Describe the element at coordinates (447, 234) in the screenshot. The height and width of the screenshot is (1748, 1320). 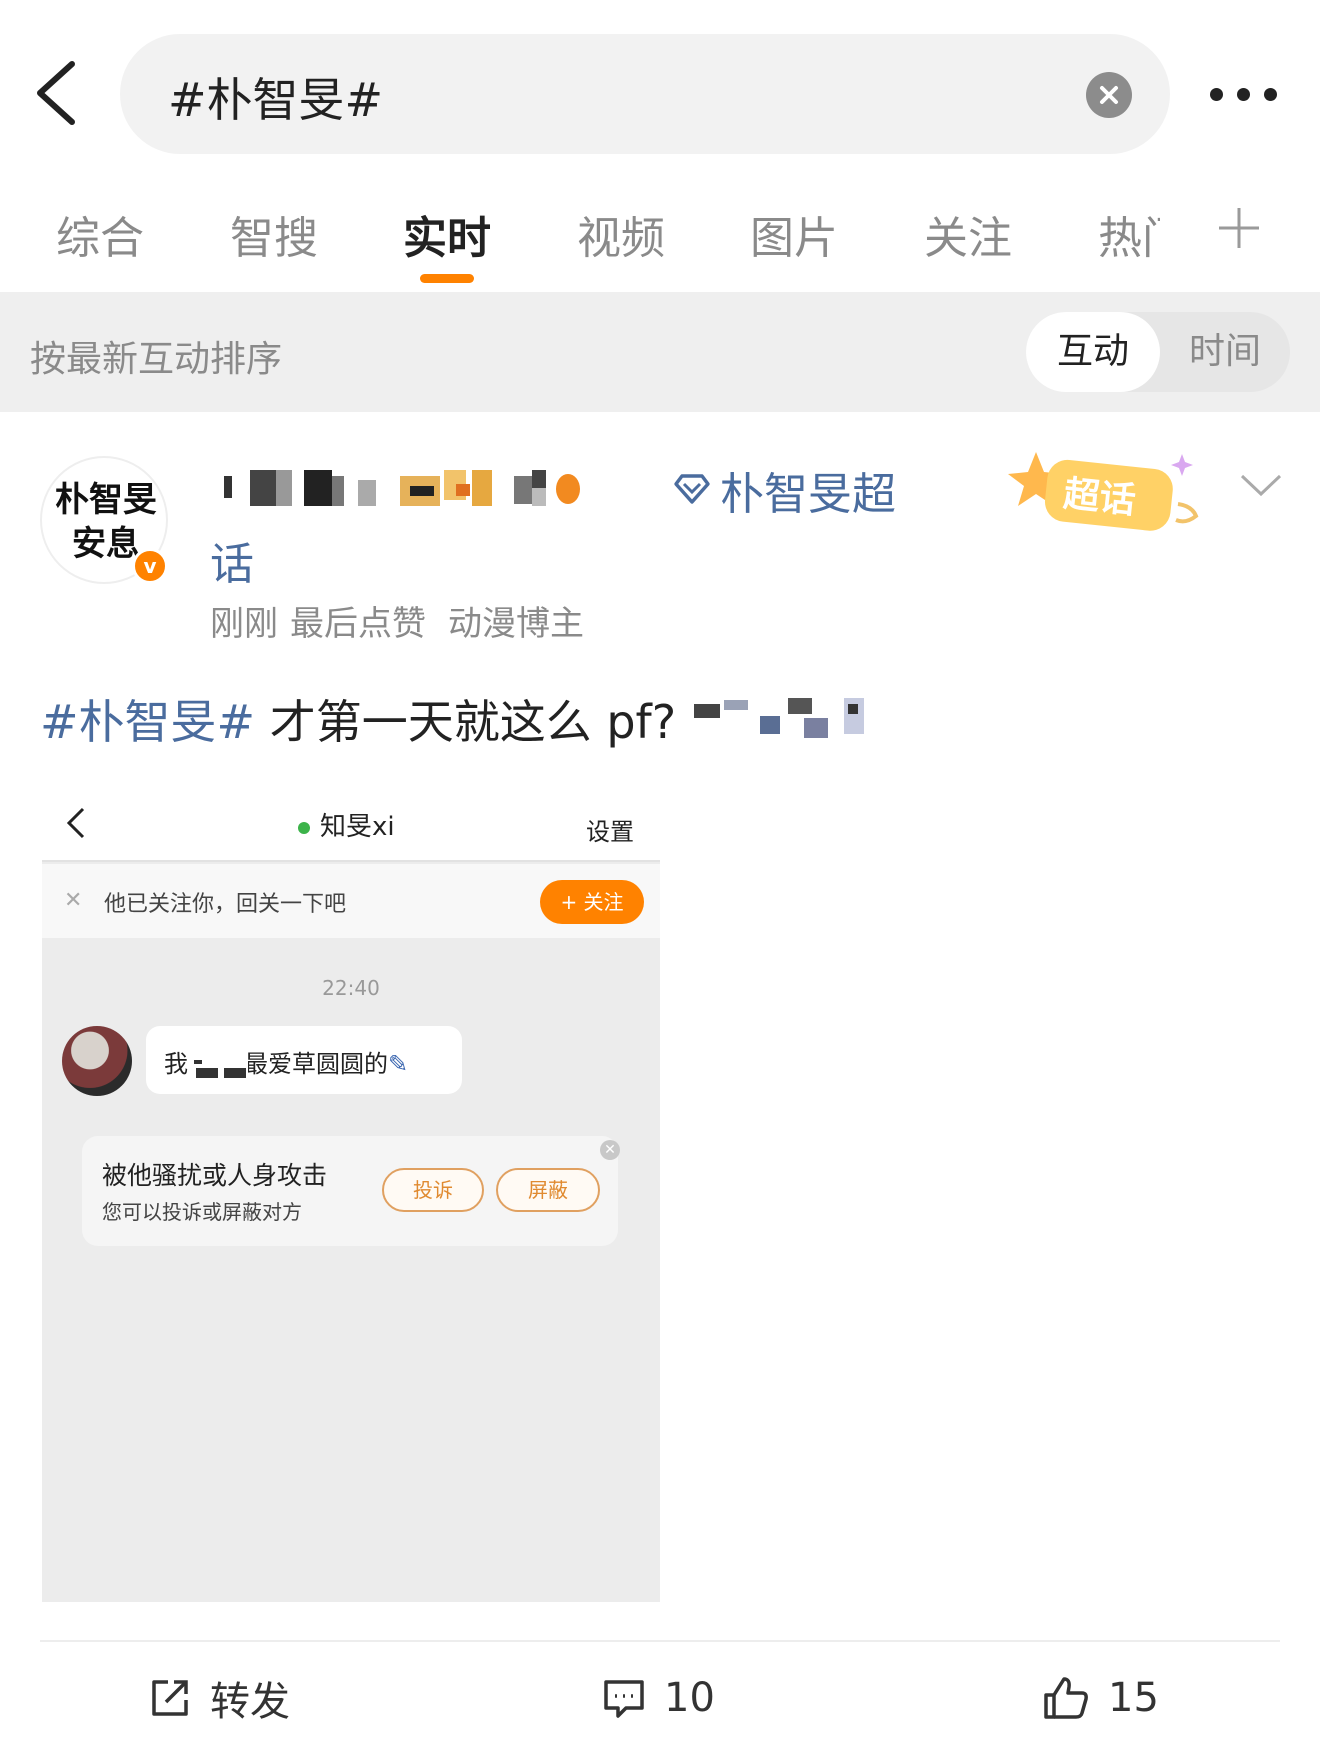
I see `tab-realtime: 实时` at that location.